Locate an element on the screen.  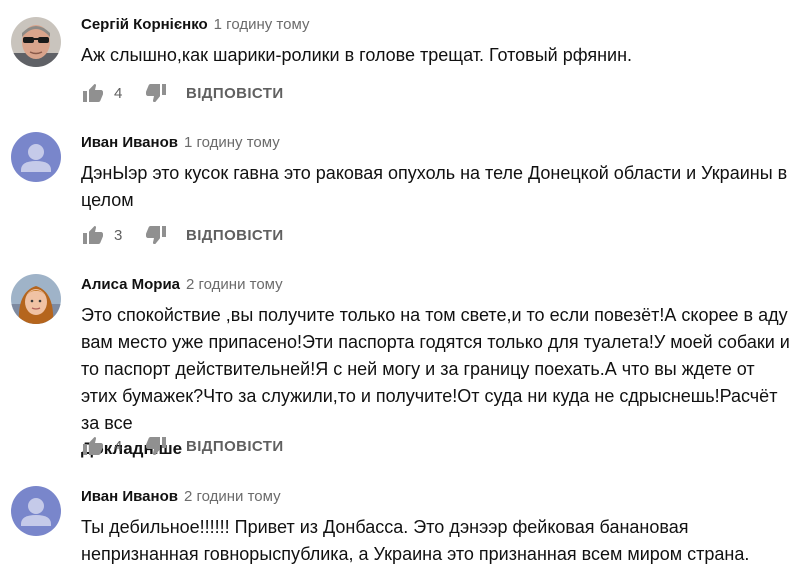
photo-avatar-woman is located at coordinates (36, 299).